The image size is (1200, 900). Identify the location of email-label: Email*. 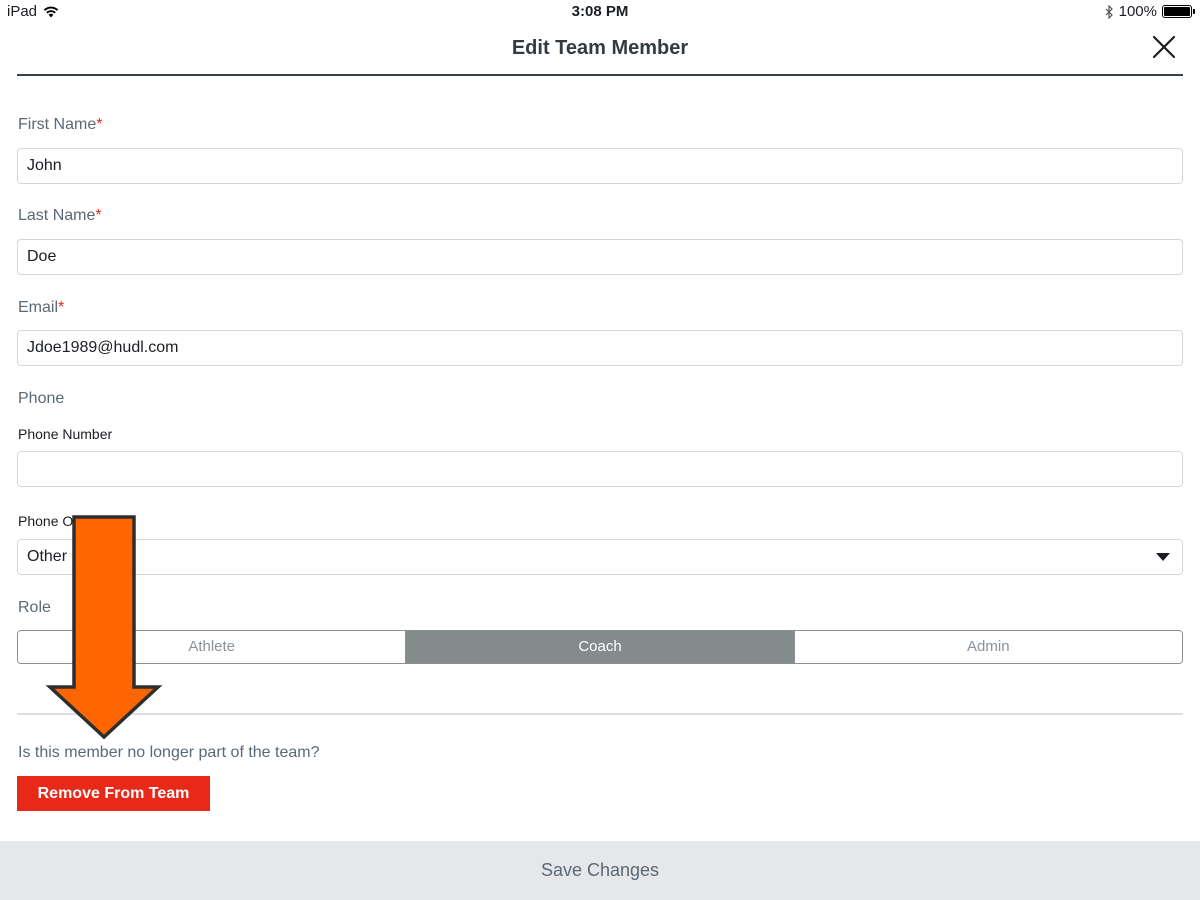
(41, 307).